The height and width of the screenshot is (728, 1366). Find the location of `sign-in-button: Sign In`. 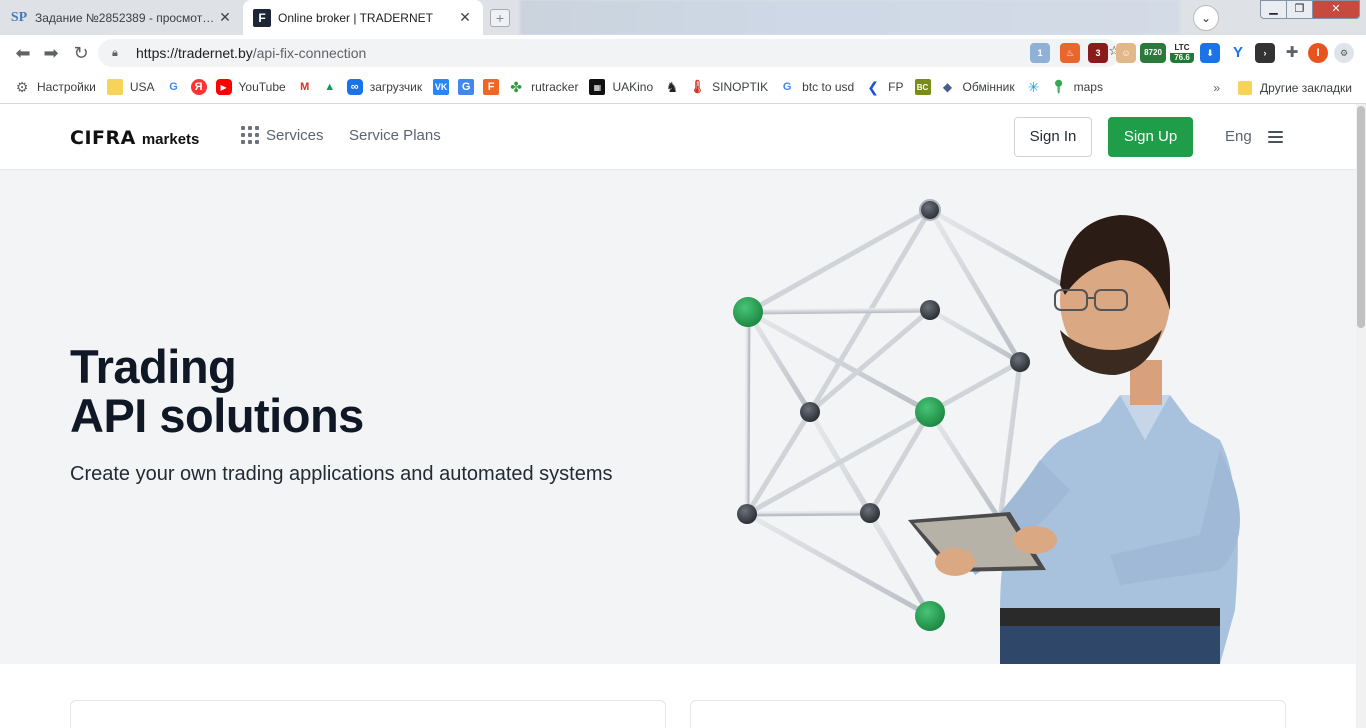

sign-in-button: Sign In is located at coordinates (1053, 137).